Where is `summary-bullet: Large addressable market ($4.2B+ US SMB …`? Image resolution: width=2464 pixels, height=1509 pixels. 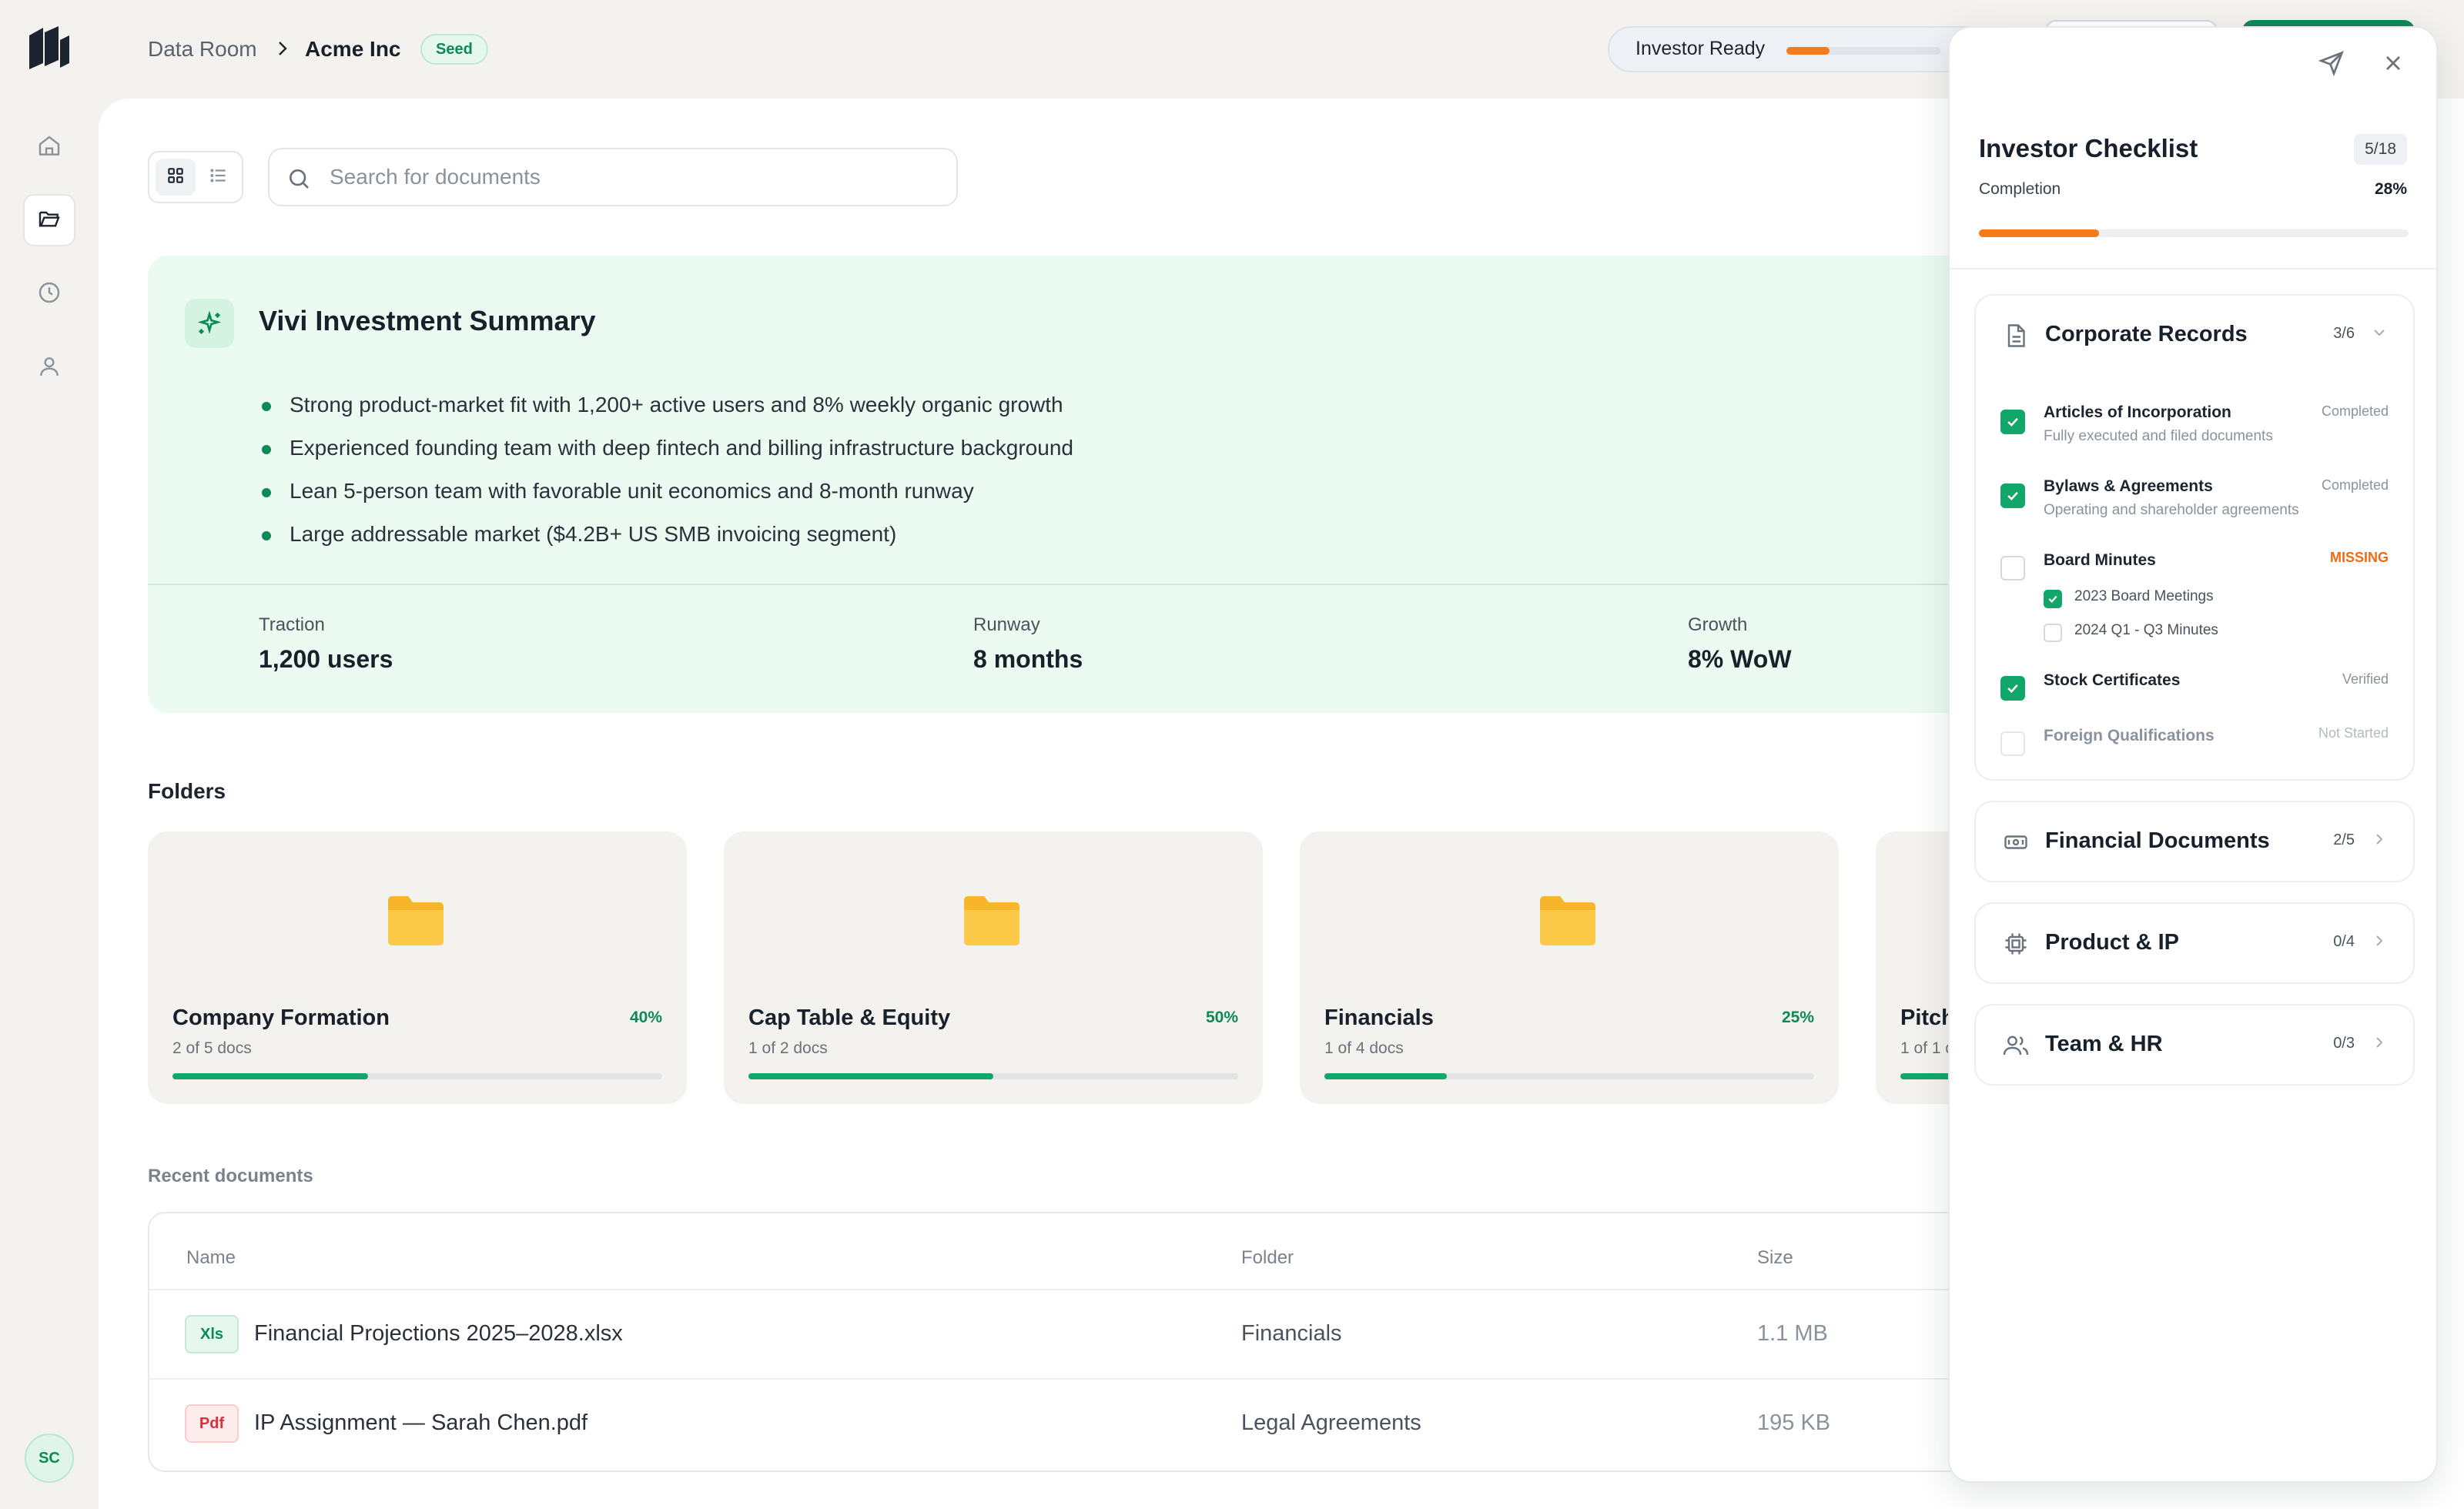 summary-bullet: Large addressable market ($4.2B+ US SMB … is located at coordinates (666, 534).